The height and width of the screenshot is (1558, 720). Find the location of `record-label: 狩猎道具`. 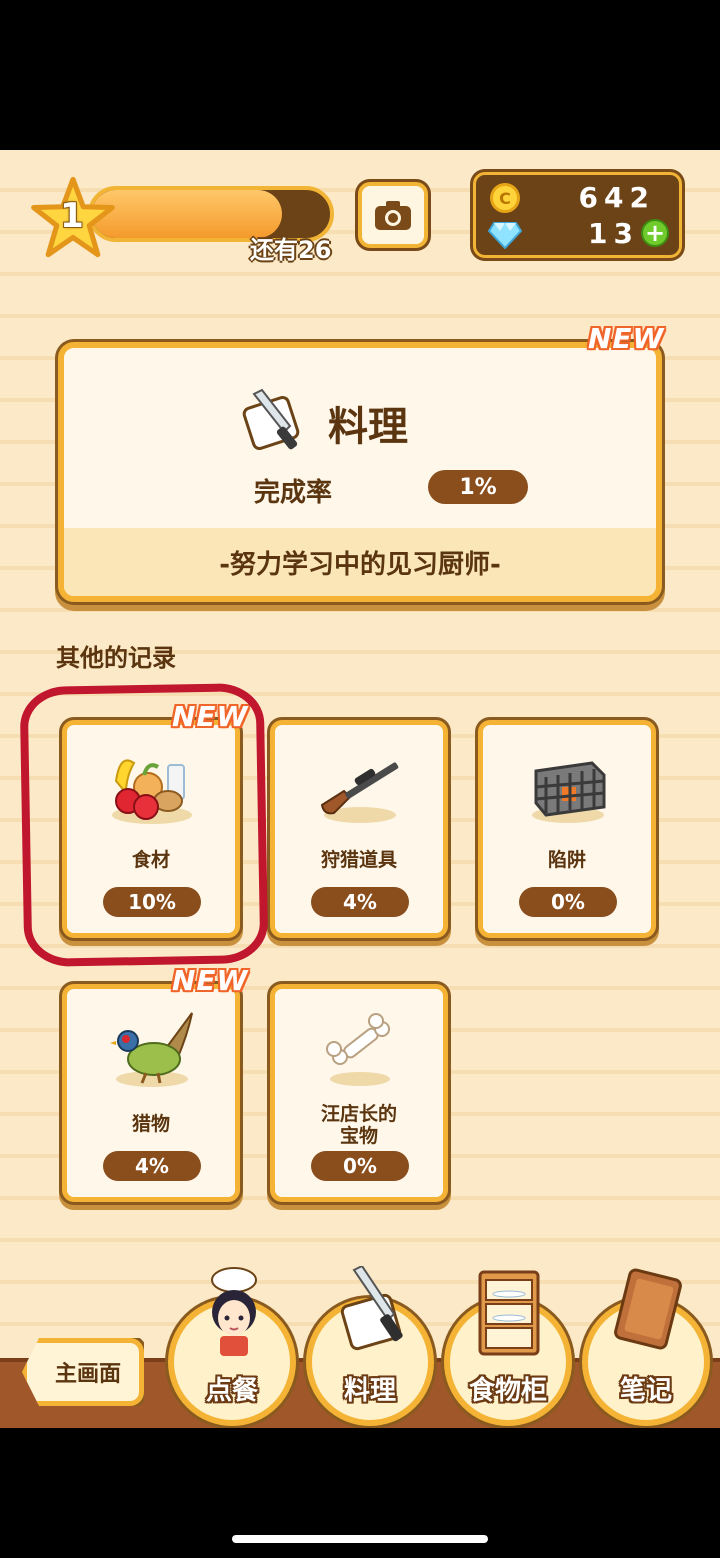

record-label: 狩猎道具 is located at coordinates (358, 860).